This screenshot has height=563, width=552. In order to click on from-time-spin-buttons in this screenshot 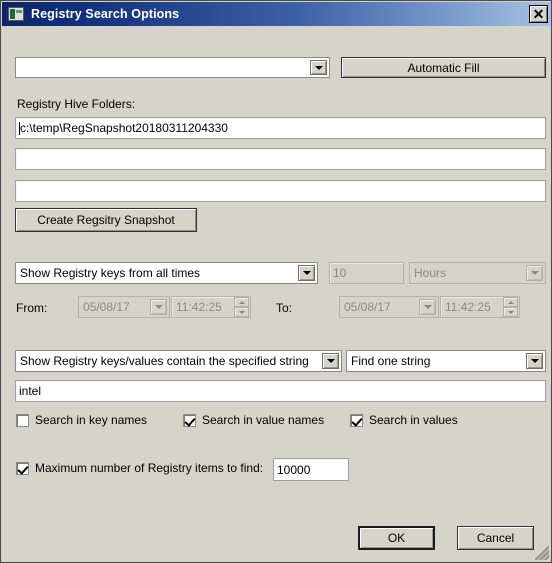, I will do `click(241, 307)`.